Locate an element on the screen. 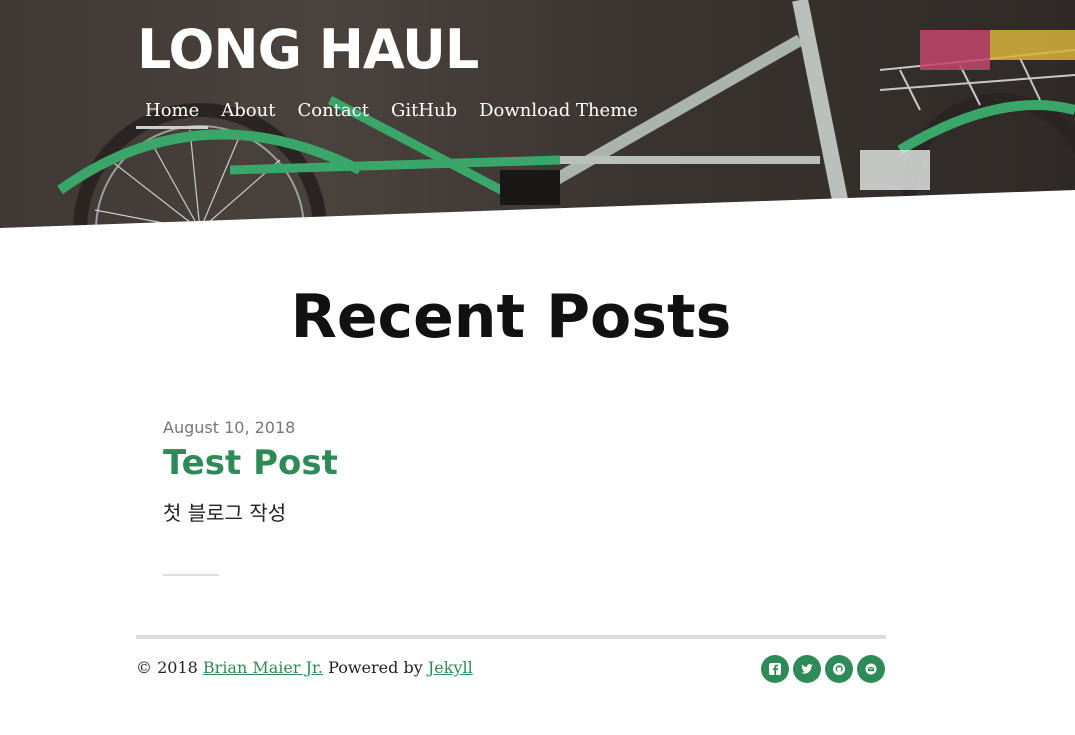  email-button is located at coordinates (871, 669).